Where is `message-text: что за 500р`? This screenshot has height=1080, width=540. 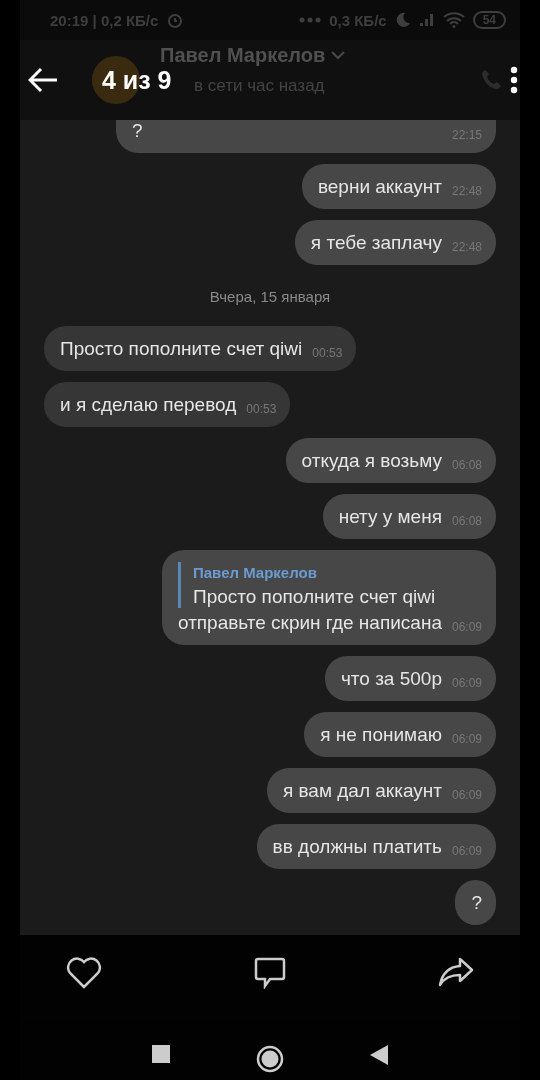
message-text: что за 500р is located at coordinates (391, 679).